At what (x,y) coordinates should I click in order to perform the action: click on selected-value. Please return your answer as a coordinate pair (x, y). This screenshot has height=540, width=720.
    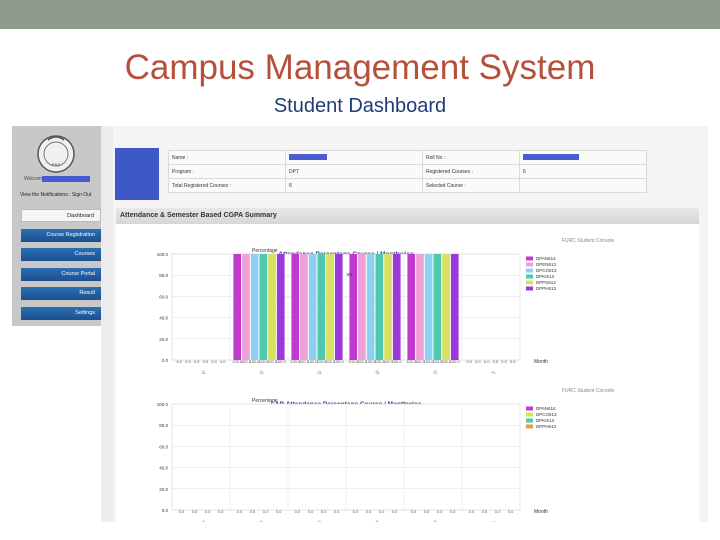
    Looking at the image, I should click on (583, 185).